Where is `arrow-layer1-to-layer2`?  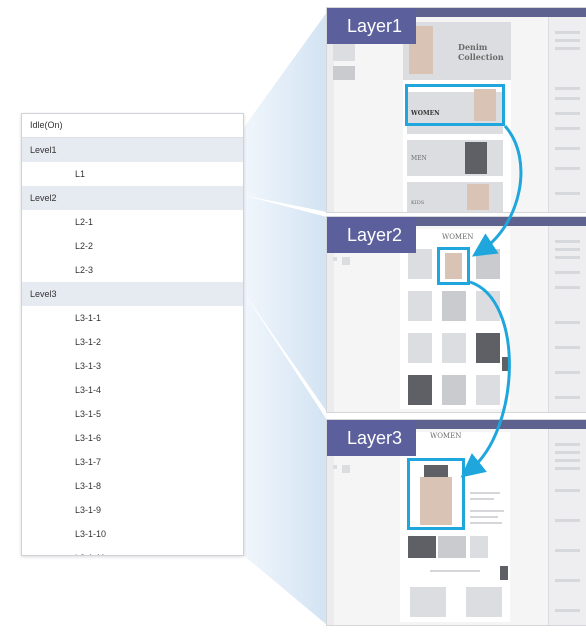 arrow-layer1-to-layer2 is located at coordinates (497, 191).